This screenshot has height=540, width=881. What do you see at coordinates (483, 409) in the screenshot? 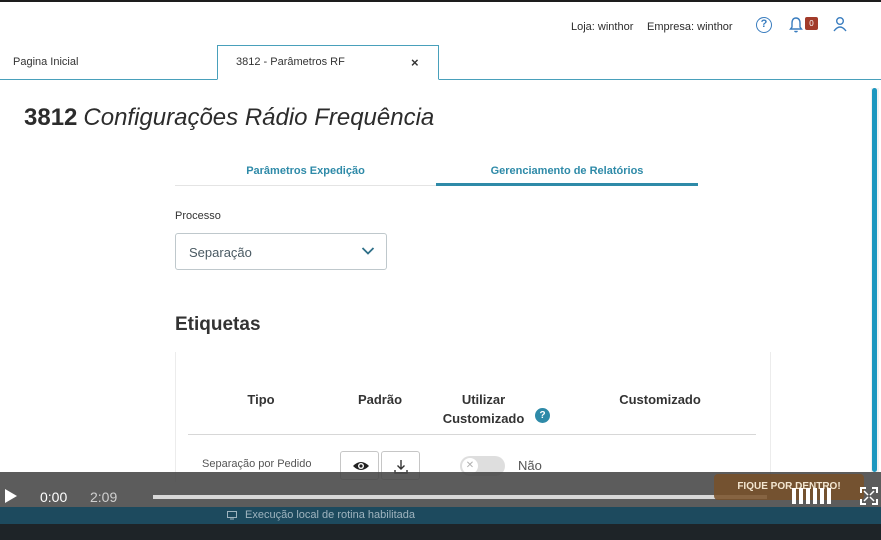
I see `column-header-utilizar-customizado: Utilizar Customizado` at bounding box center [483, 409].